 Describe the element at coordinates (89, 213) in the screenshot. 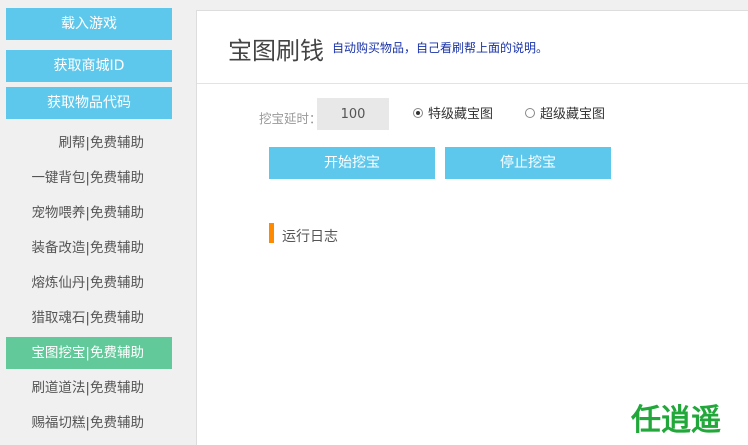

I see `sidebar-item-pet-feeding: 宠物喂养|免费辅助` at that location.